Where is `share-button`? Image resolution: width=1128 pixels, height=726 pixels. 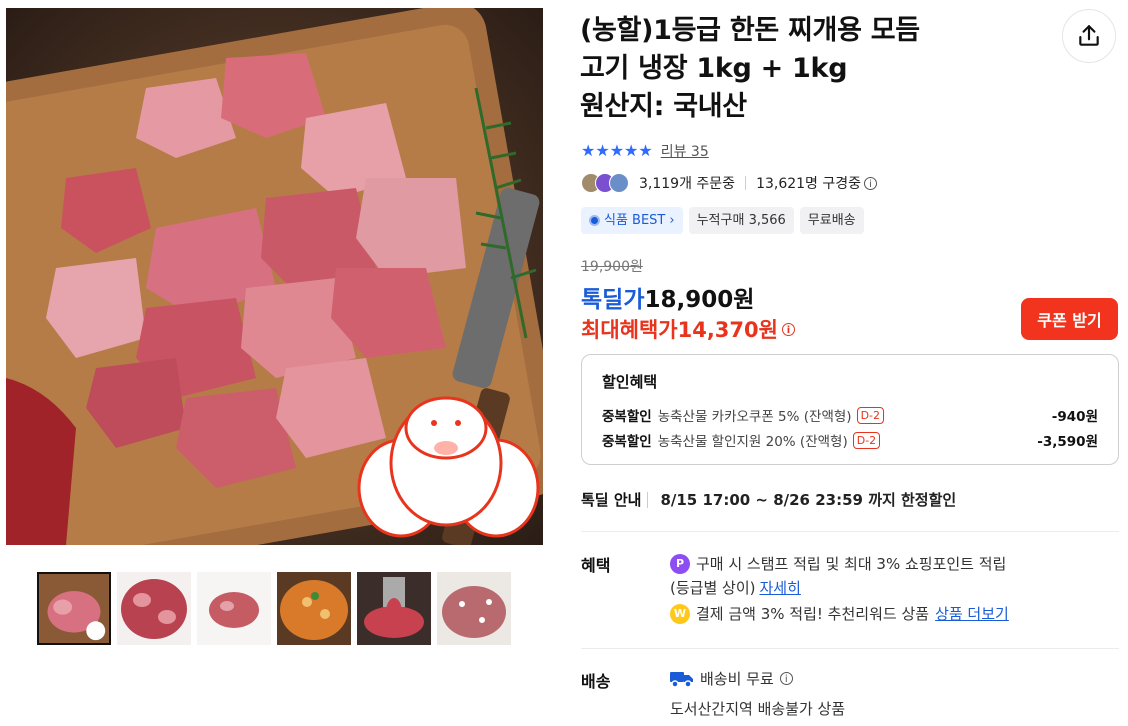 share-button is located at coordinates (1089, 36).